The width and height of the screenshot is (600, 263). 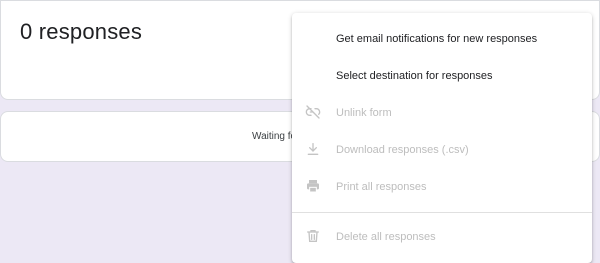 I want to click on menu-item-select-destination: Select destination for responses, so click(x=442, y=75).